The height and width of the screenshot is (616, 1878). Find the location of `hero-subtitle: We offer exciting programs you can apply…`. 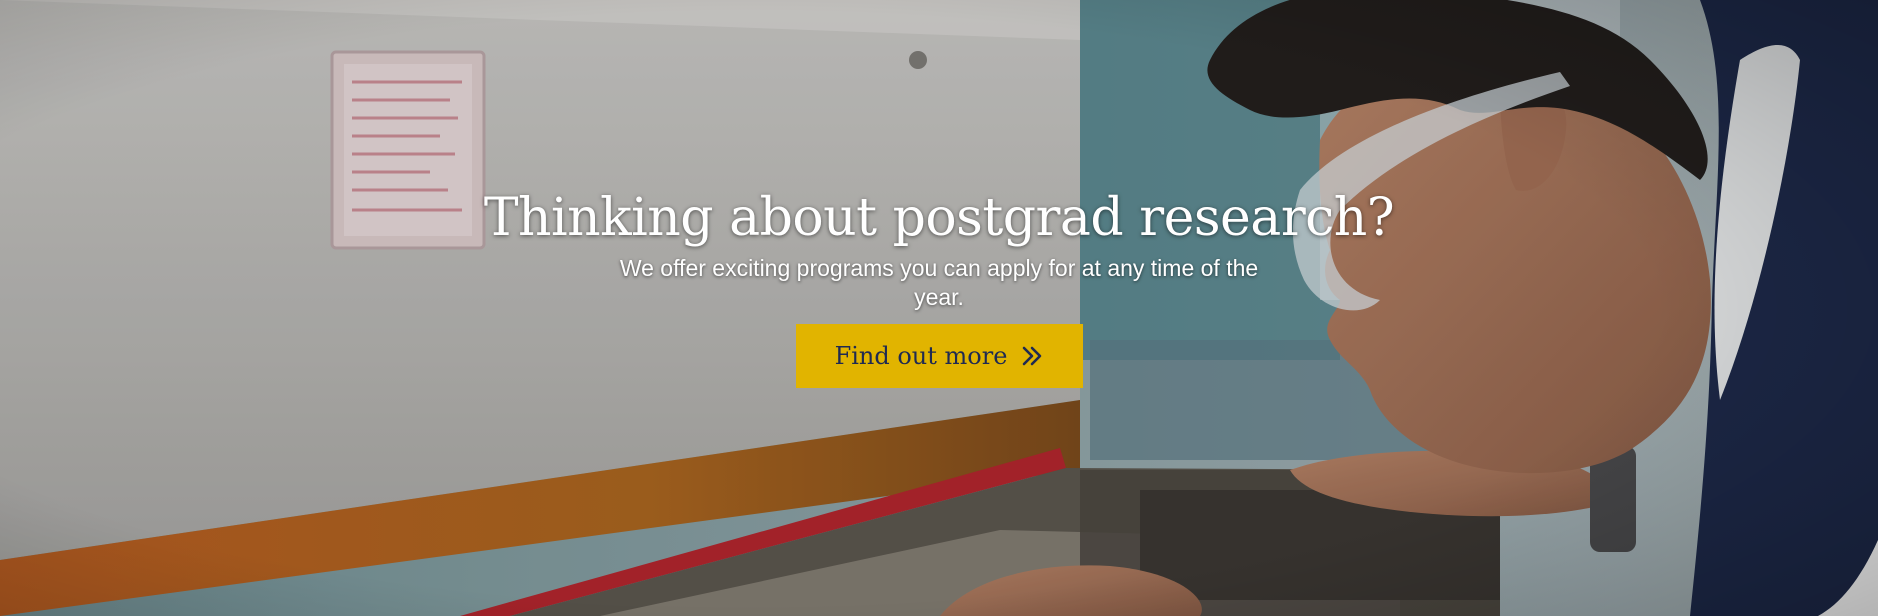

hero-subtitle: We offer exciting programs you can apply… is located at coordinates (939, 282).